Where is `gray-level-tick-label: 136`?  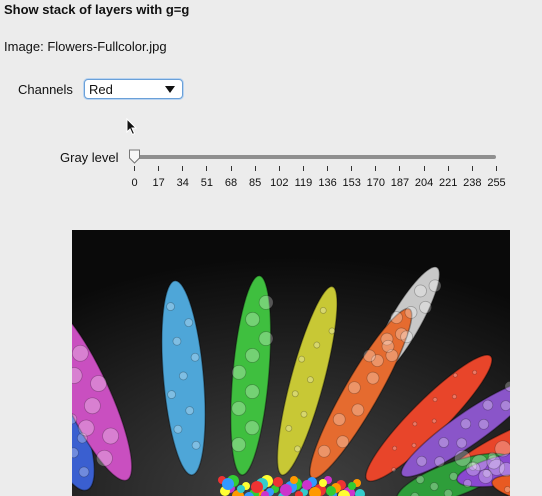
gray-level-tick-label: 136 is located at coordinates (327, 183).